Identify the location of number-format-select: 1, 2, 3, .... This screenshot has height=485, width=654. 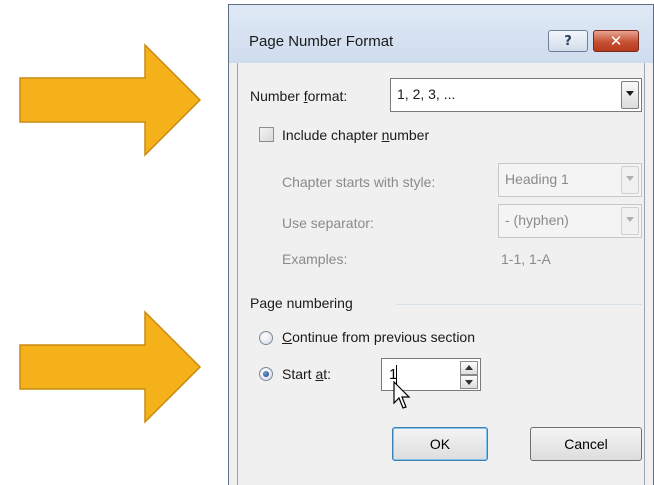
(516, 95).